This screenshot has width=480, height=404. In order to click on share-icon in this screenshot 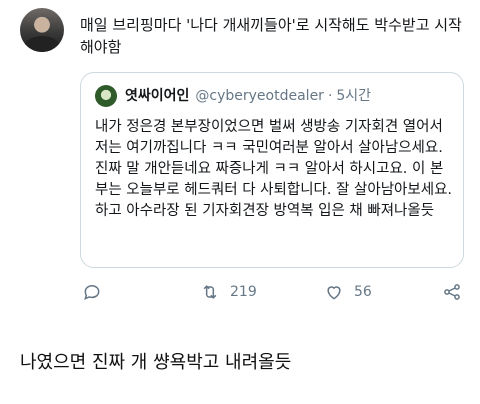, I will do `click(452, 292)`.